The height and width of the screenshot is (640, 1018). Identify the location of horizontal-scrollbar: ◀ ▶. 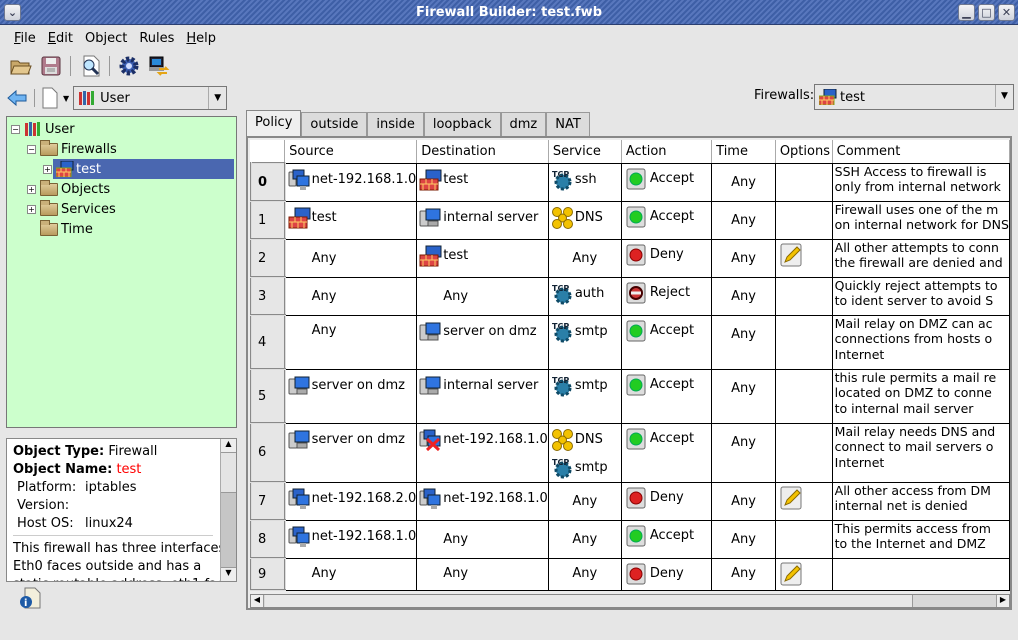
(630, 601).